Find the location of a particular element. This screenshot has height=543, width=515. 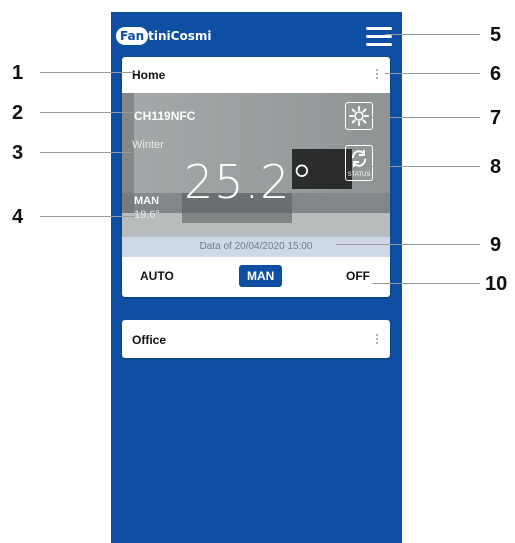

logo-text: tiniCosmi is located at coordinates (180, 36).